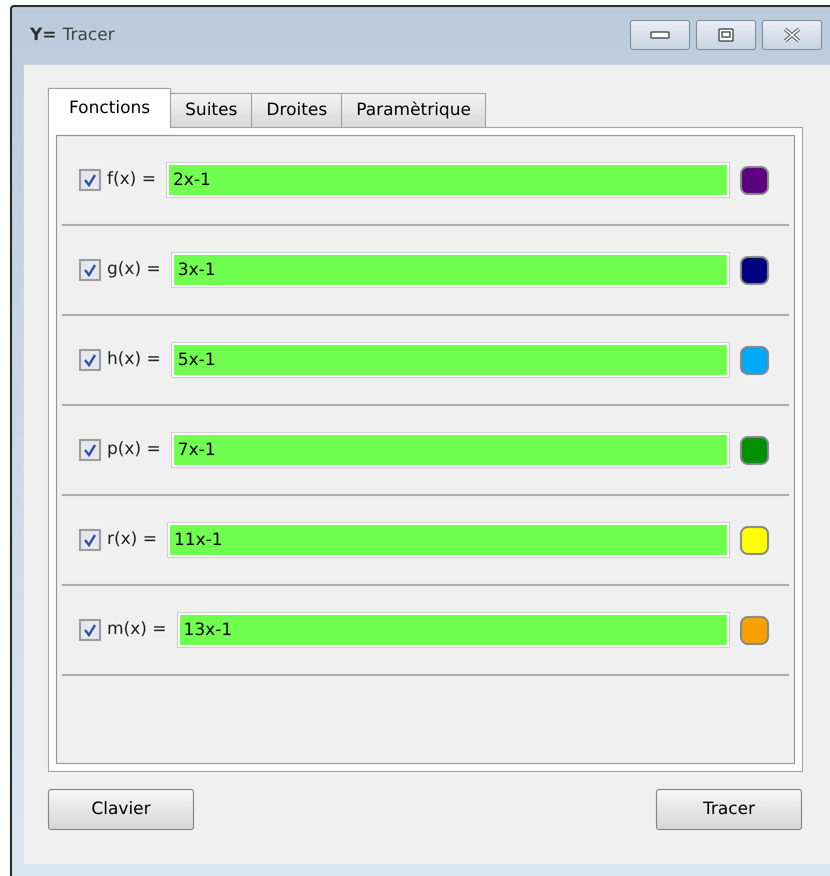  What do you see at coordinates (88, 36) in the screenshot?
I see `window-title: Tracer` at bounding box center [88, 36].